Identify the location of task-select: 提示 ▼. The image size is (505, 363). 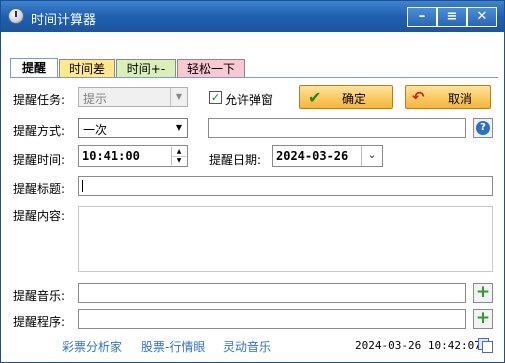
(133, 97).